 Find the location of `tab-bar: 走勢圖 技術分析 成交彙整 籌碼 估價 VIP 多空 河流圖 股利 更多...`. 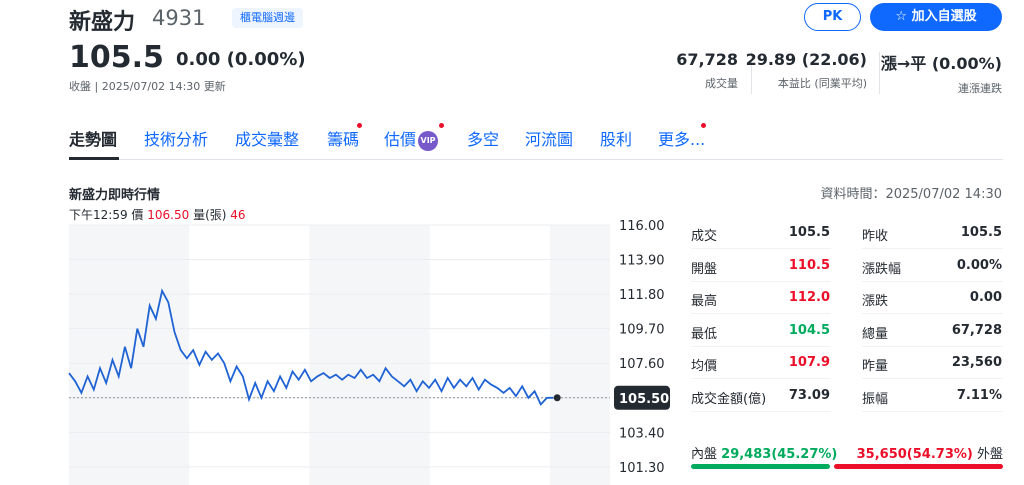

tab-bar: 走勢圖 技術分析 成交彙整 籌碼 估價 VIP 多空 河流圖 股利 更多... is located at coordinates (536, 141).